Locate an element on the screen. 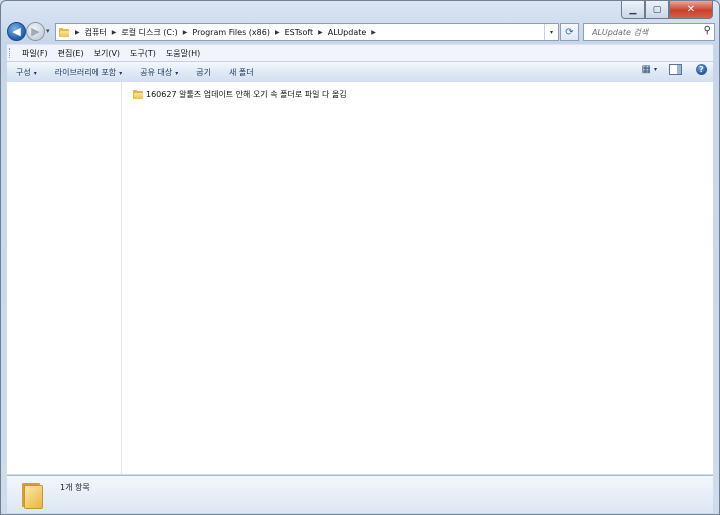 This screenshot has height=515, width=720. search-box: ⚲ is located at coordinates (649, 32).